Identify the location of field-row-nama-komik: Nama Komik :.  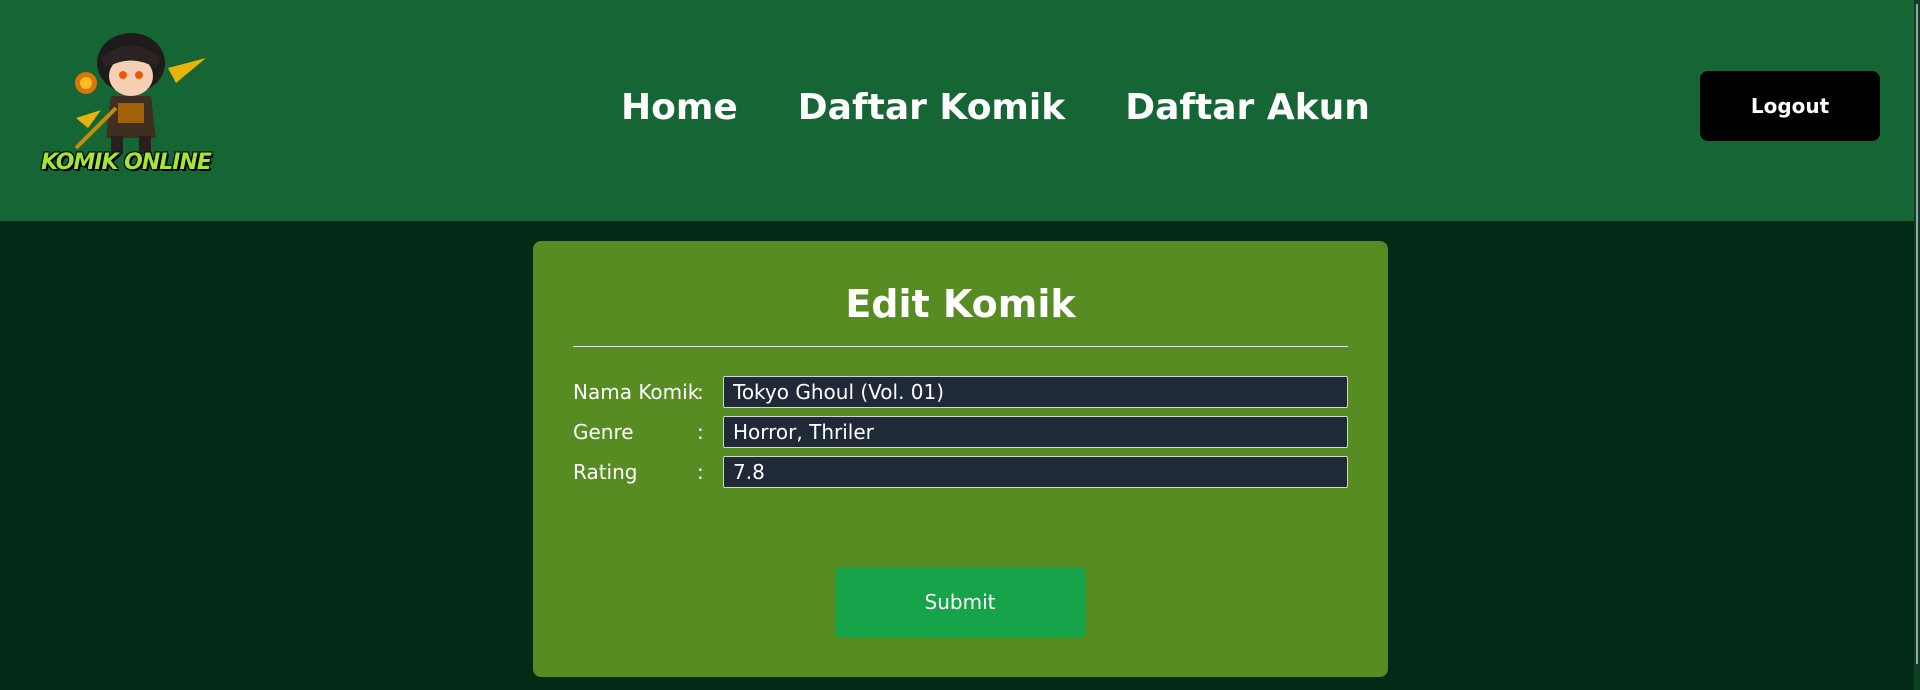
(960, 392).